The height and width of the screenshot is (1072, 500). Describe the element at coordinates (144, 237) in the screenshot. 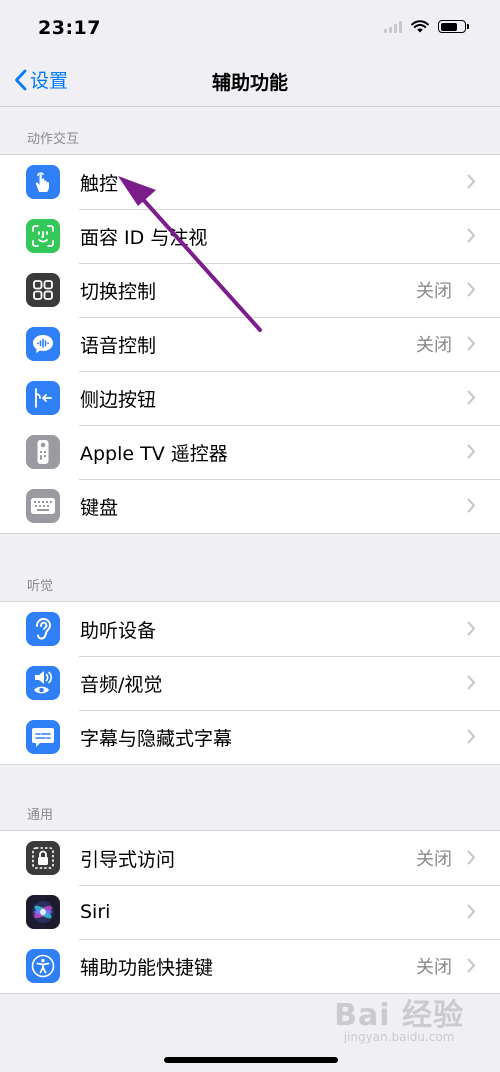

I see `row-label: 面容 ID 与注视` at that location.